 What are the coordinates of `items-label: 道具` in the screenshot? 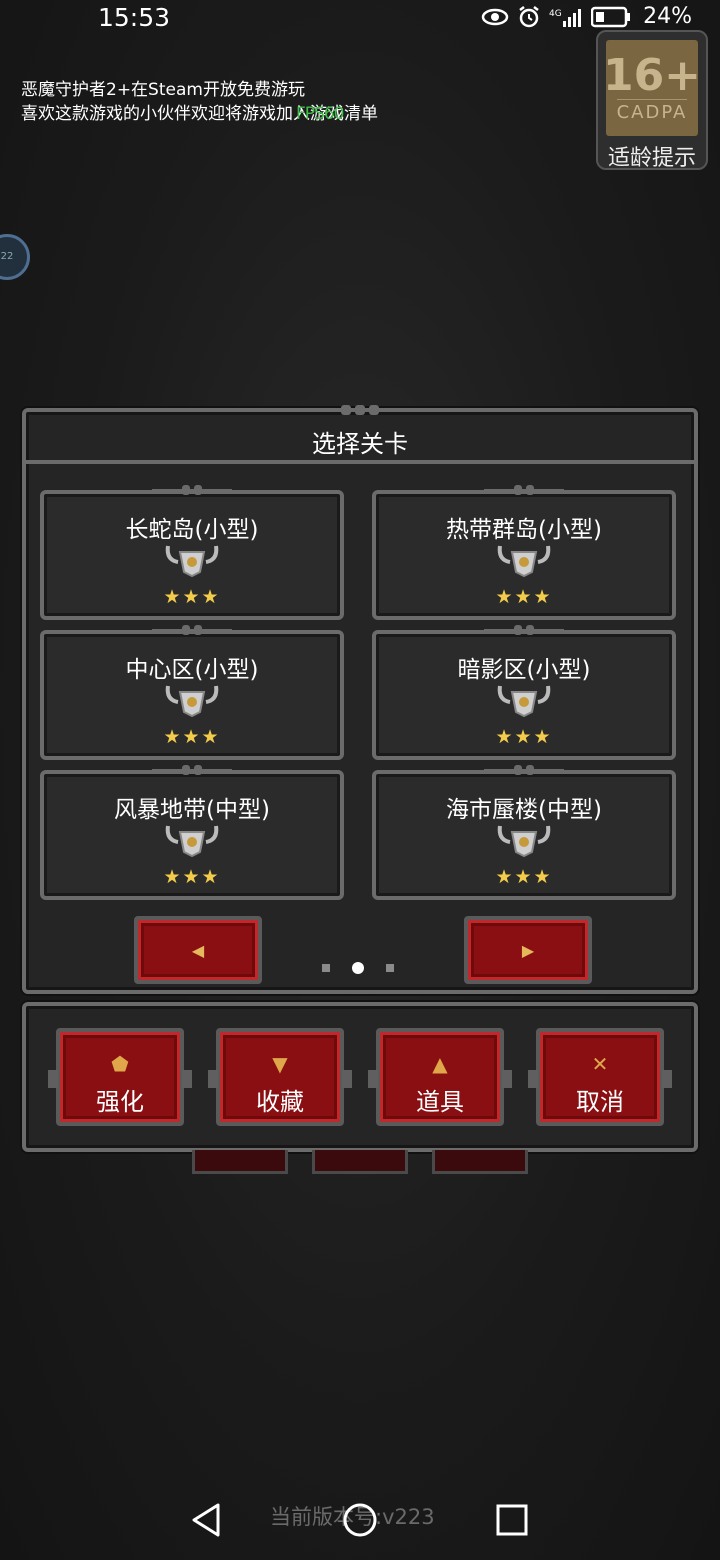 It's located at (440, 1102).